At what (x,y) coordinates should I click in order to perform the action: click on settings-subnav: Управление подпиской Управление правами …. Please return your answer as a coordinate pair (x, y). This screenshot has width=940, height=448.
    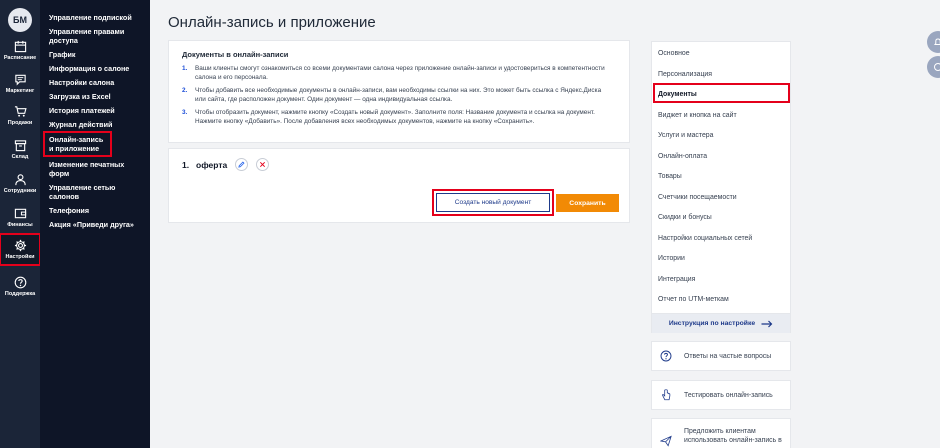
    Looking at the image, I should click on (95, 224).